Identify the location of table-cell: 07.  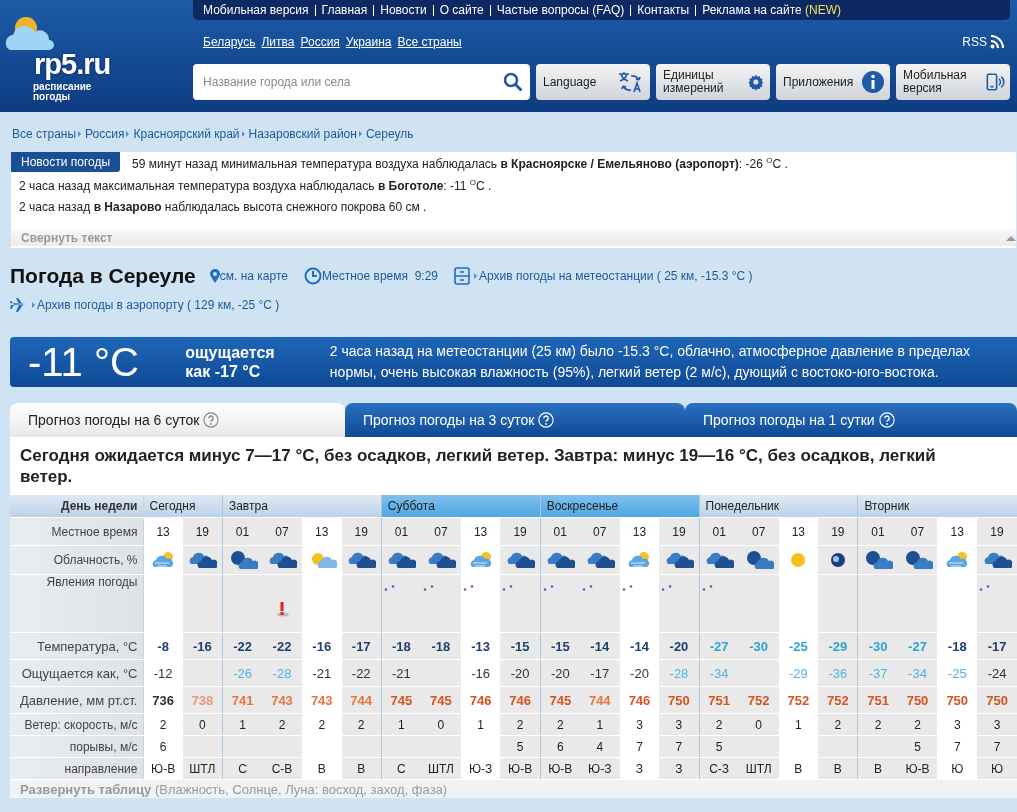
(282, 531).